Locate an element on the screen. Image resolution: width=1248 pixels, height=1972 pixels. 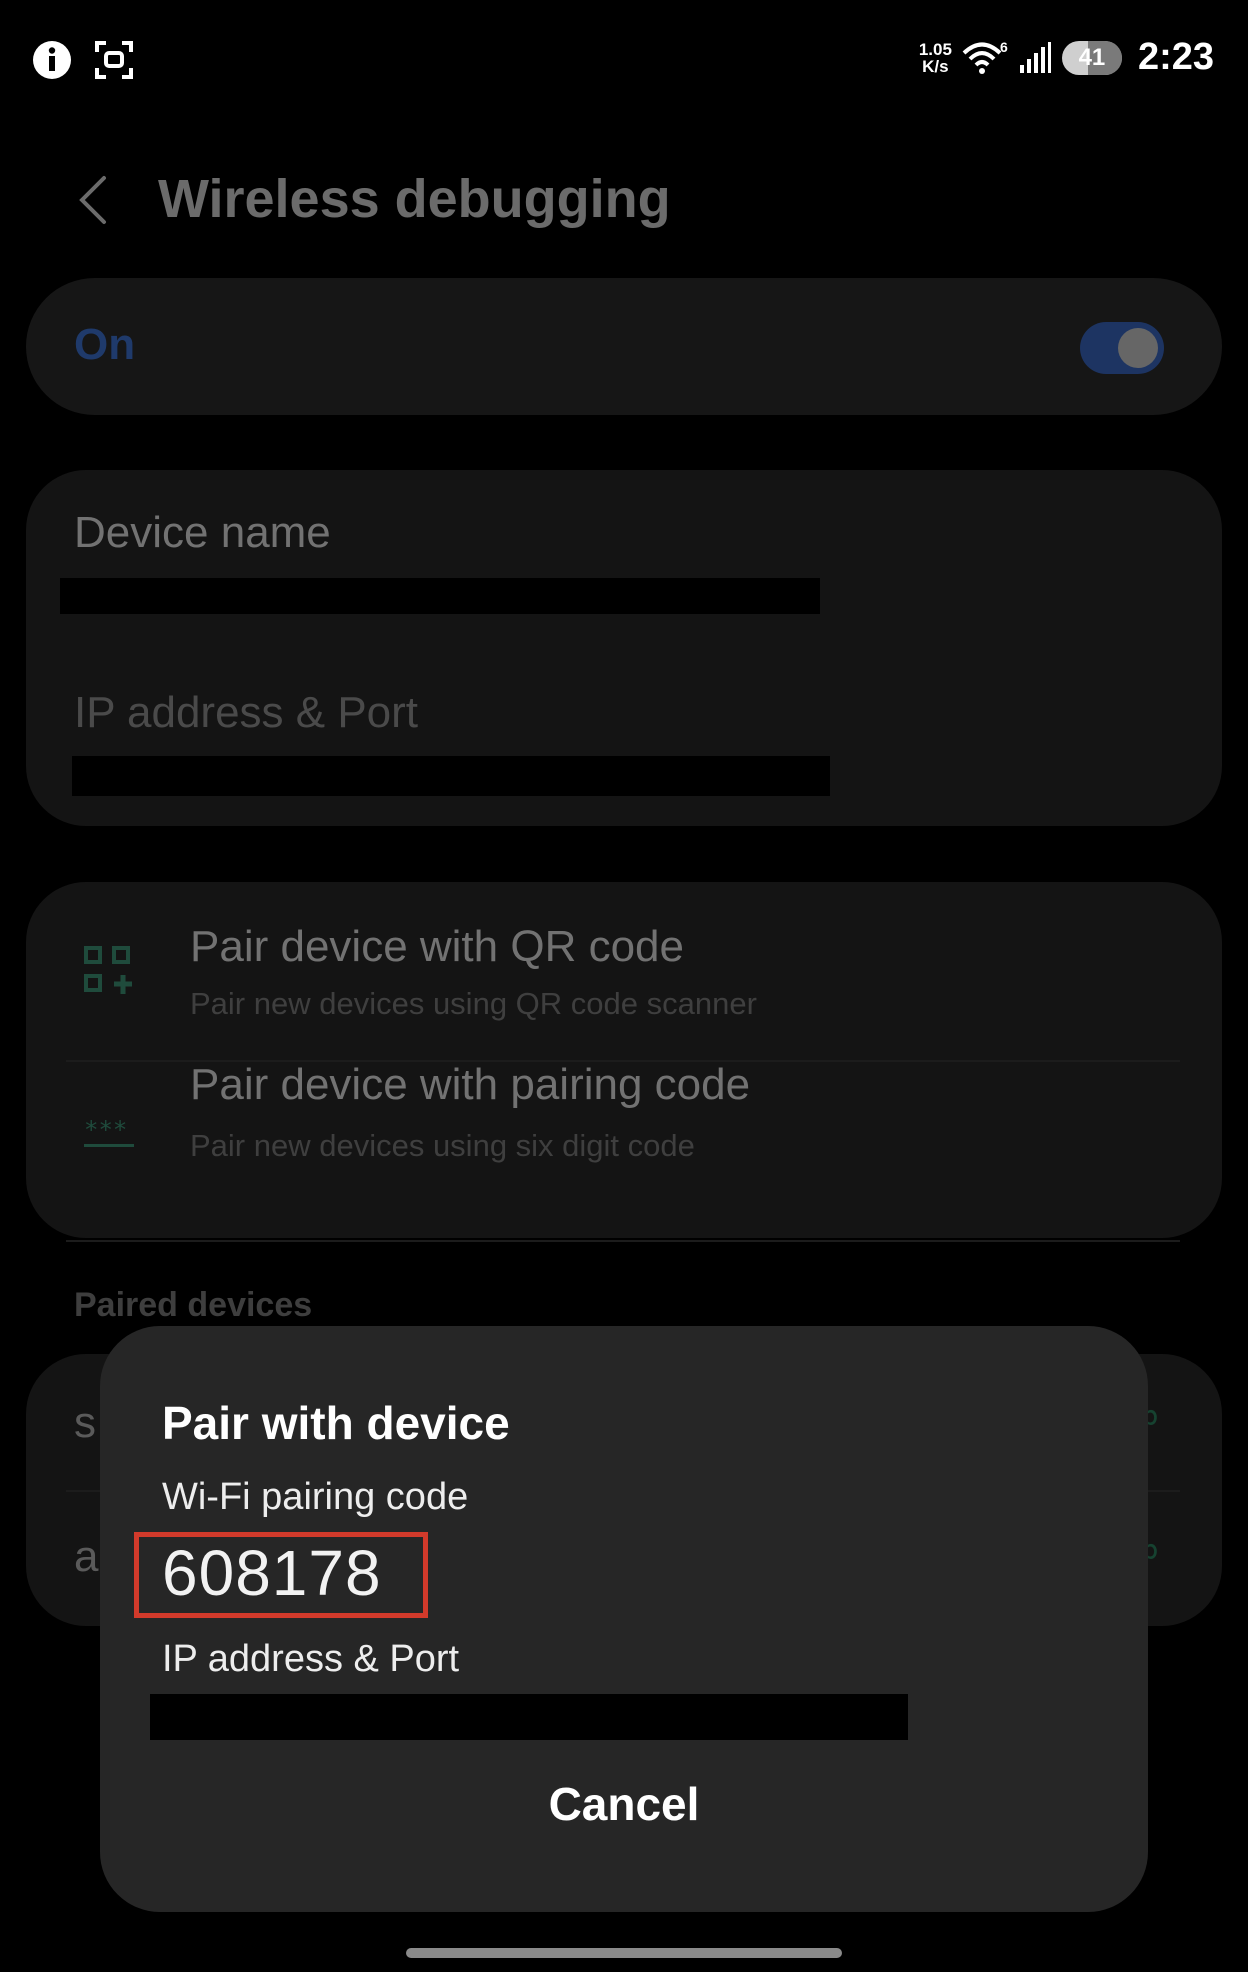
pair-qr-title: Pair device with QR code is located at coordinates (437, 946).